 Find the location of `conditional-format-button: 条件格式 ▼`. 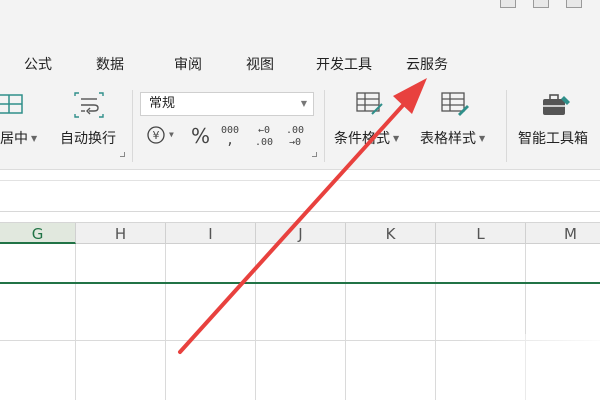

conditional-format-button: 条件格式 ▼ is located at coordinates (366, 138).